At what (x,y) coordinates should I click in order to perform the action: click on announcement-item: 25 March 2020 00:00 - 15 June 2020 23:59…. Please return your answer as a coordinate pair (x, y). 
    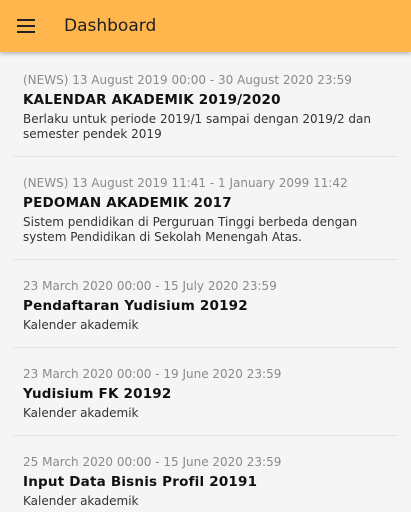
    Looking at the image, I should click on (205, 474).